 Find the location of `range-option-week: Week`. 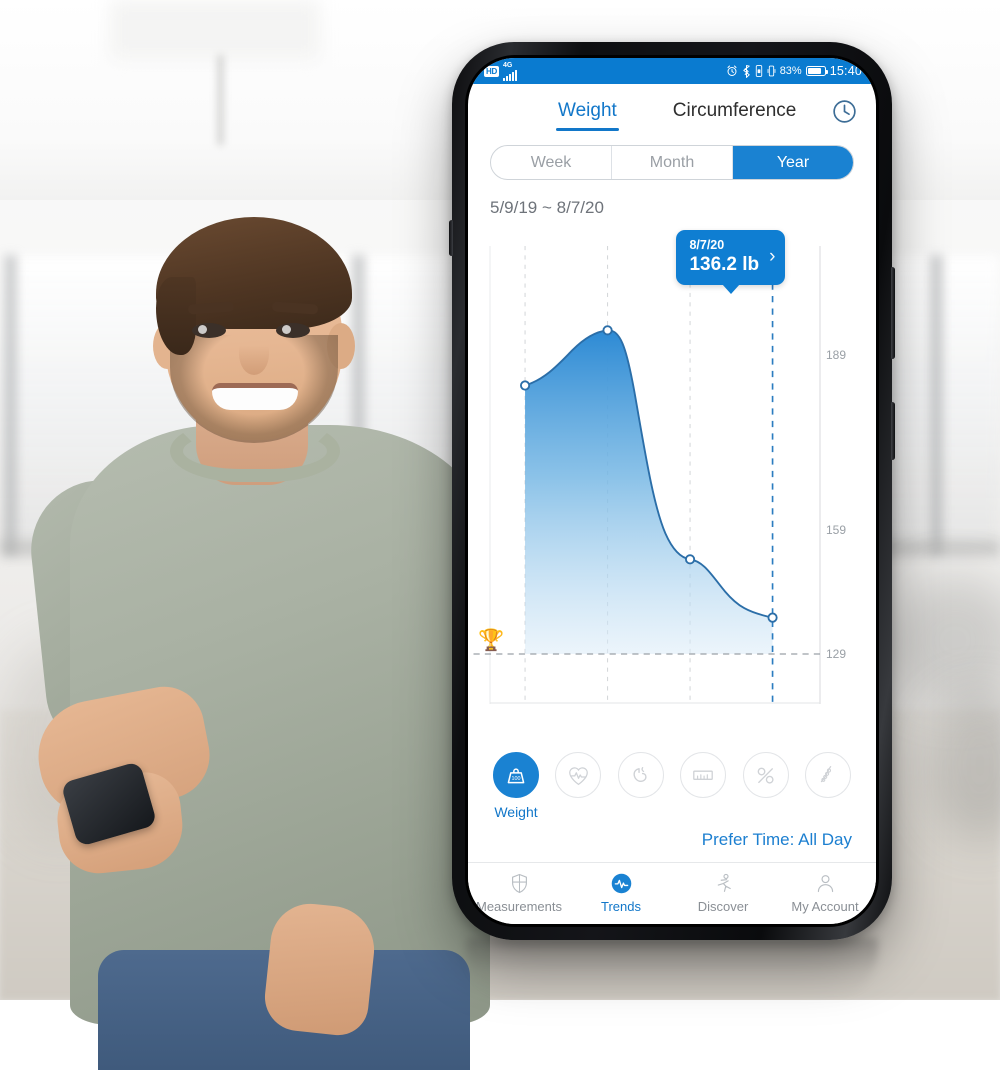

range-option-week: Week is located at coordinates (551, 162).